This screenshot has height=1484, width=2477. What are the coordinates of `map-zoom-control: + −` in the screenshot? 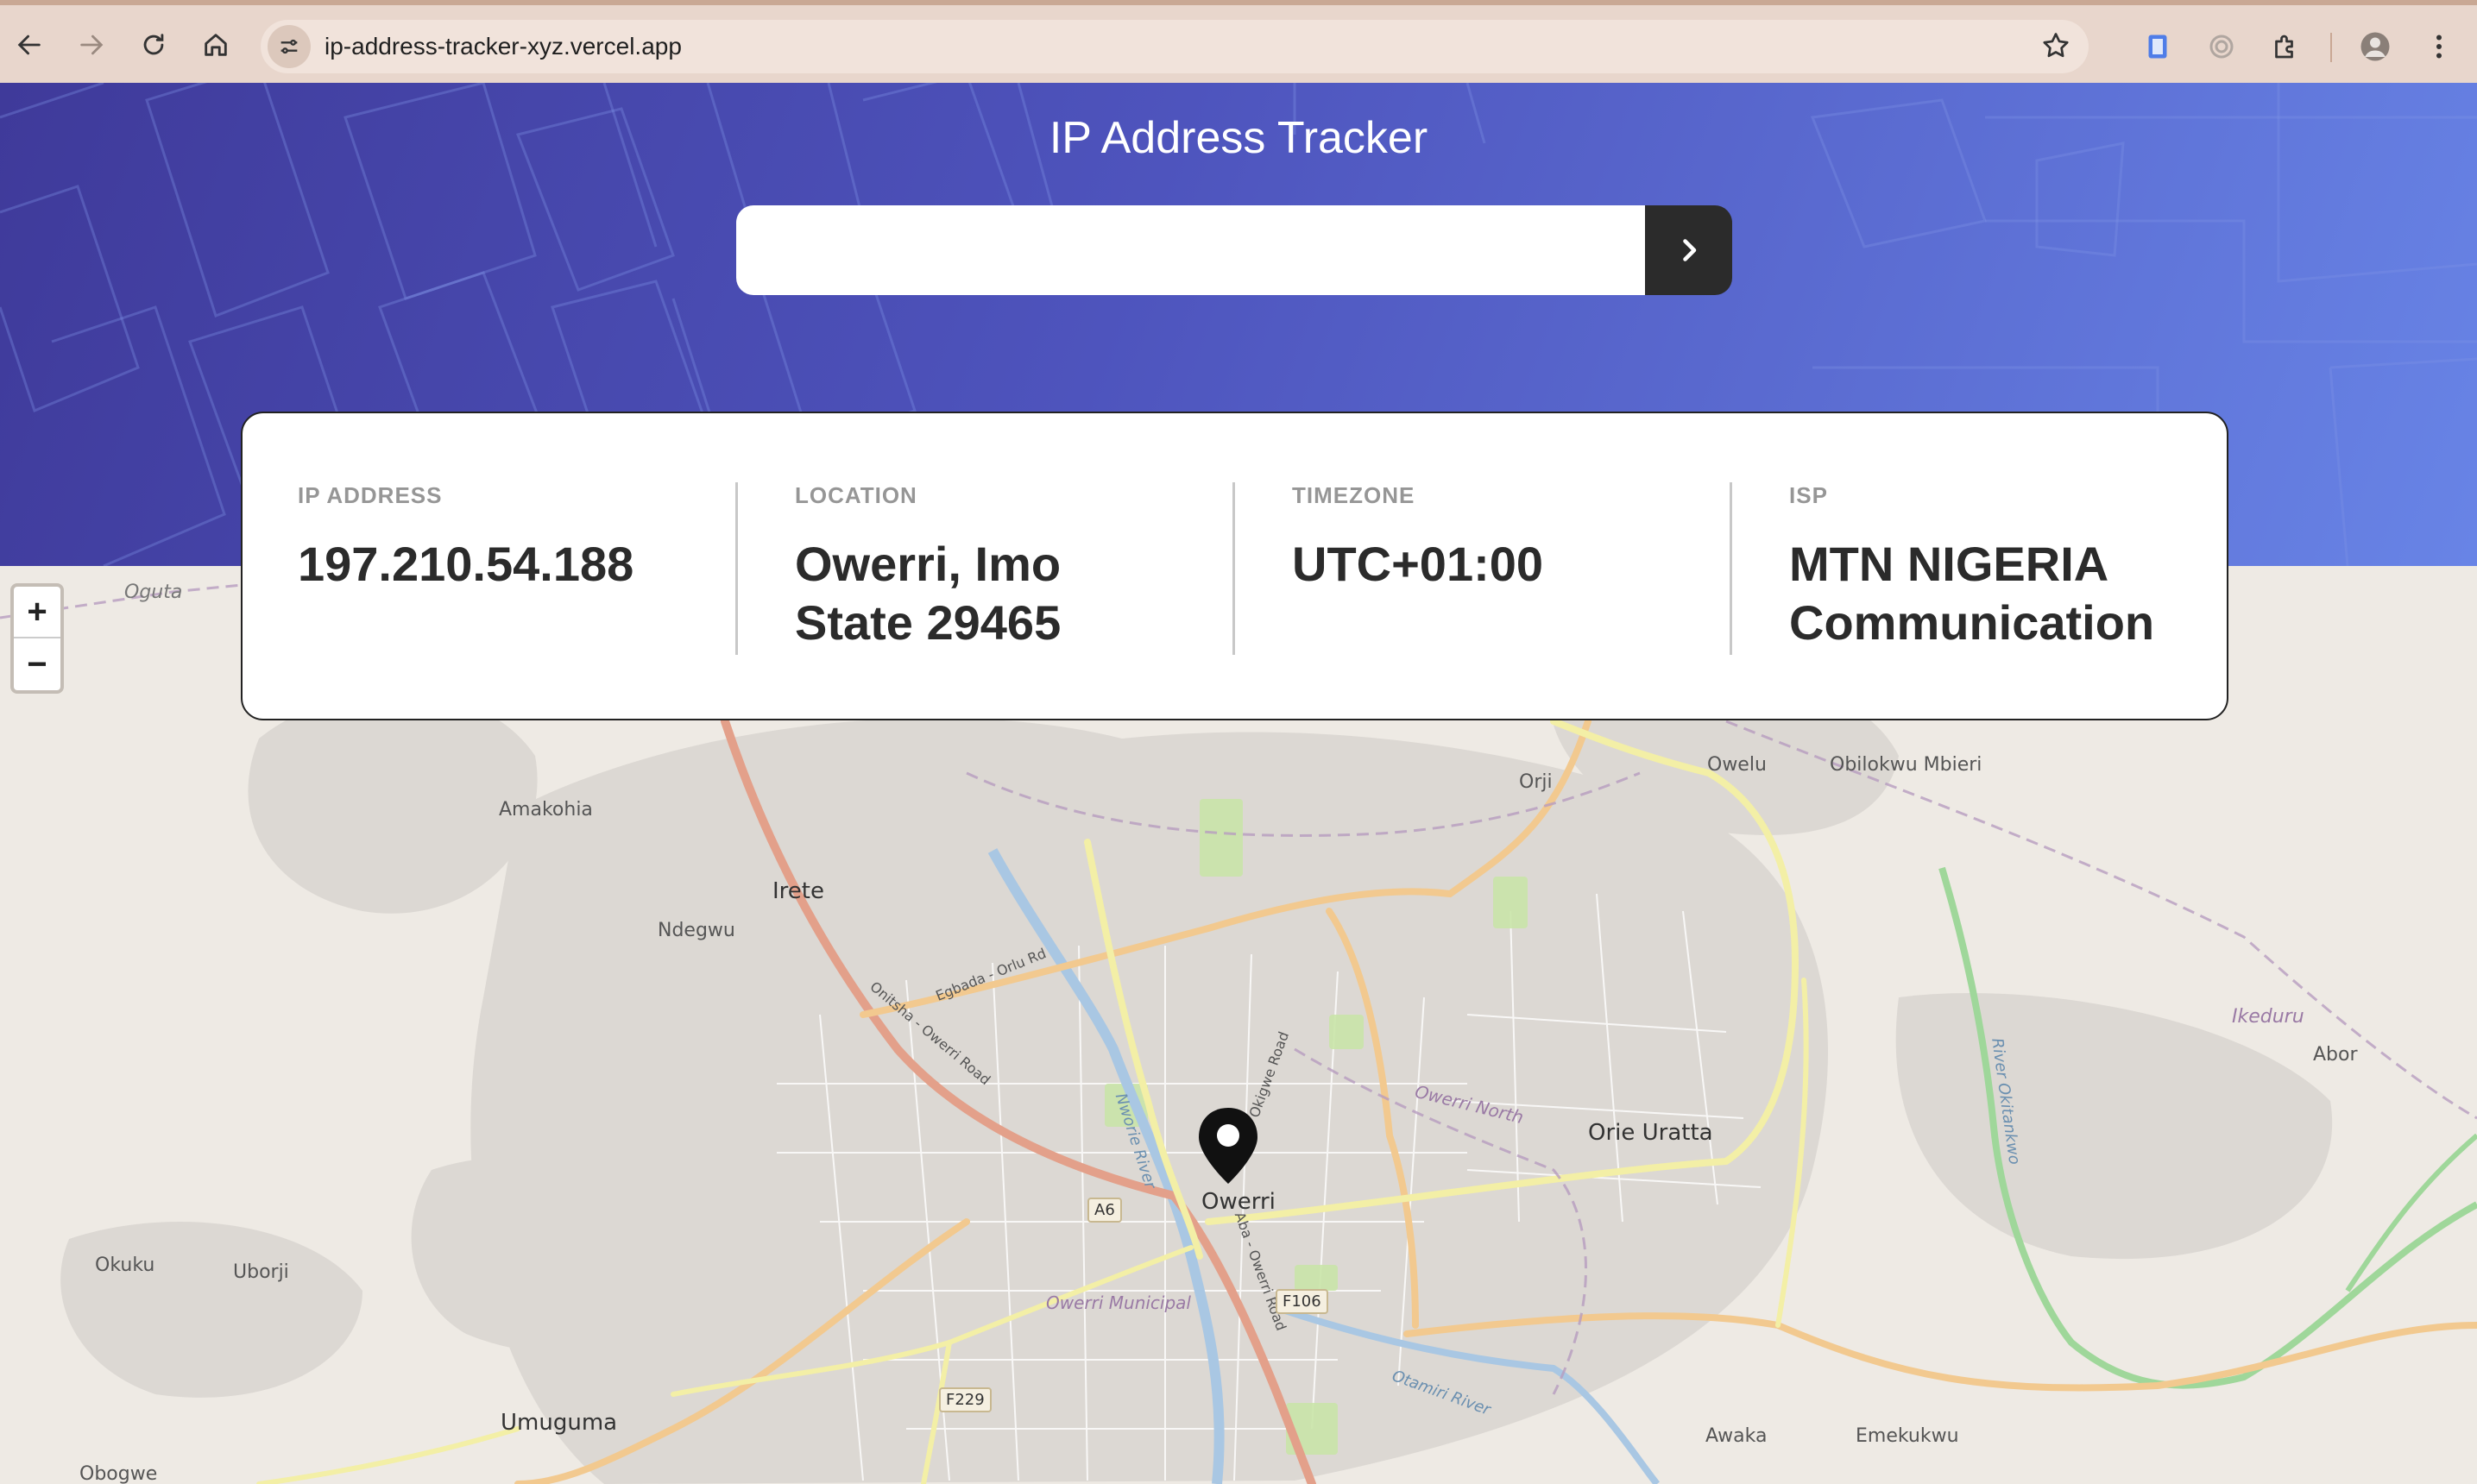 It's located at (37, 638).